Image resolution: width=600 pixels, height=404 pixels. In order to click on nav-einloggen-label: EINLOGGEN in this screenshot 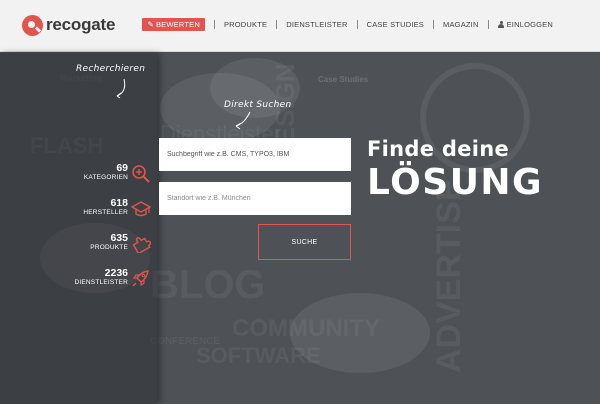, I will do `click(529, 24)`.